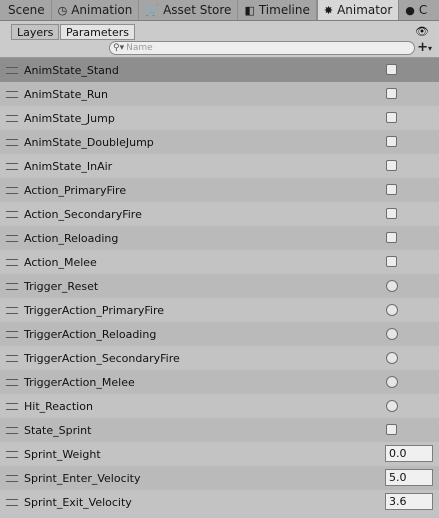  I want to click on float-value-field: 3.6, so click(409, 501).